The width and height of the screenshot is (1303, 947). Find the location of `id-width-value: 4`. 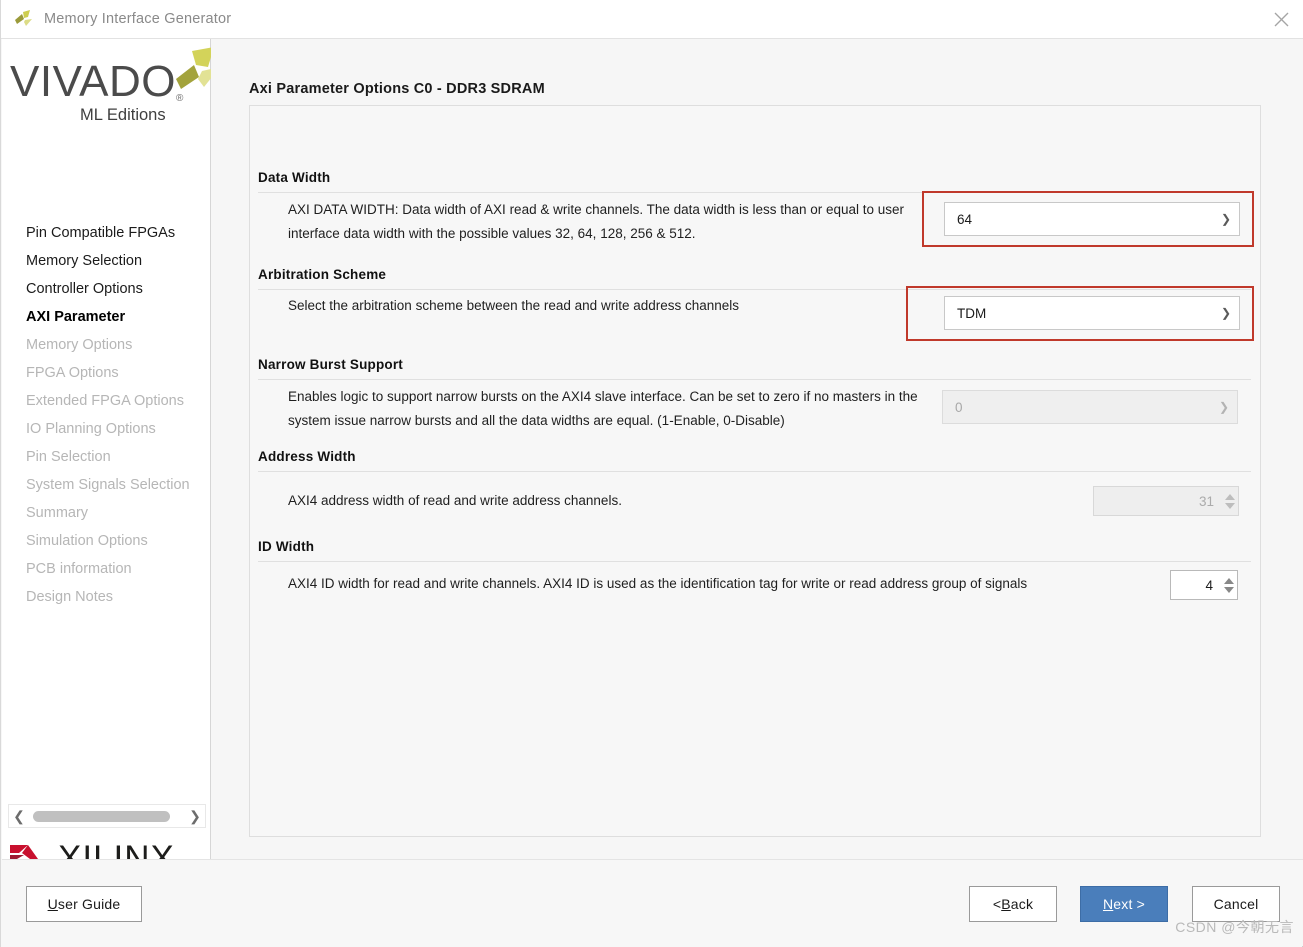

id-width-value: 4 is located at coordinates (1209, 585).